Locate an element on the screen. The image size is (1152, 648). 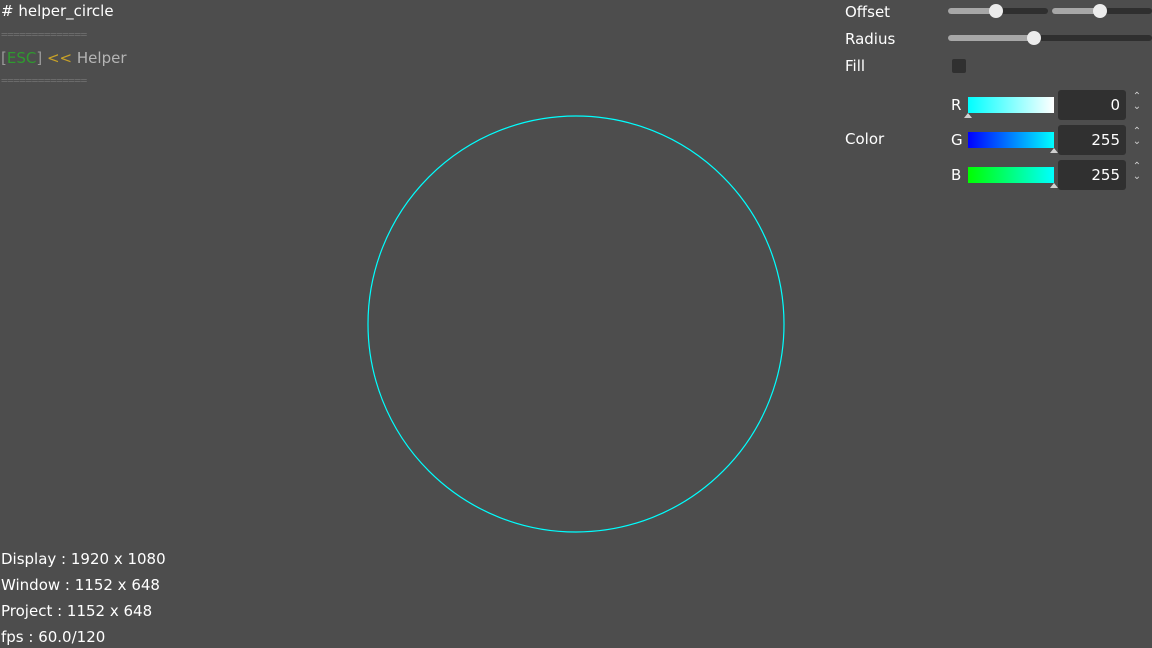
display-resolution: Display : 1920 x 1080 is located at coordinates (83, 559).